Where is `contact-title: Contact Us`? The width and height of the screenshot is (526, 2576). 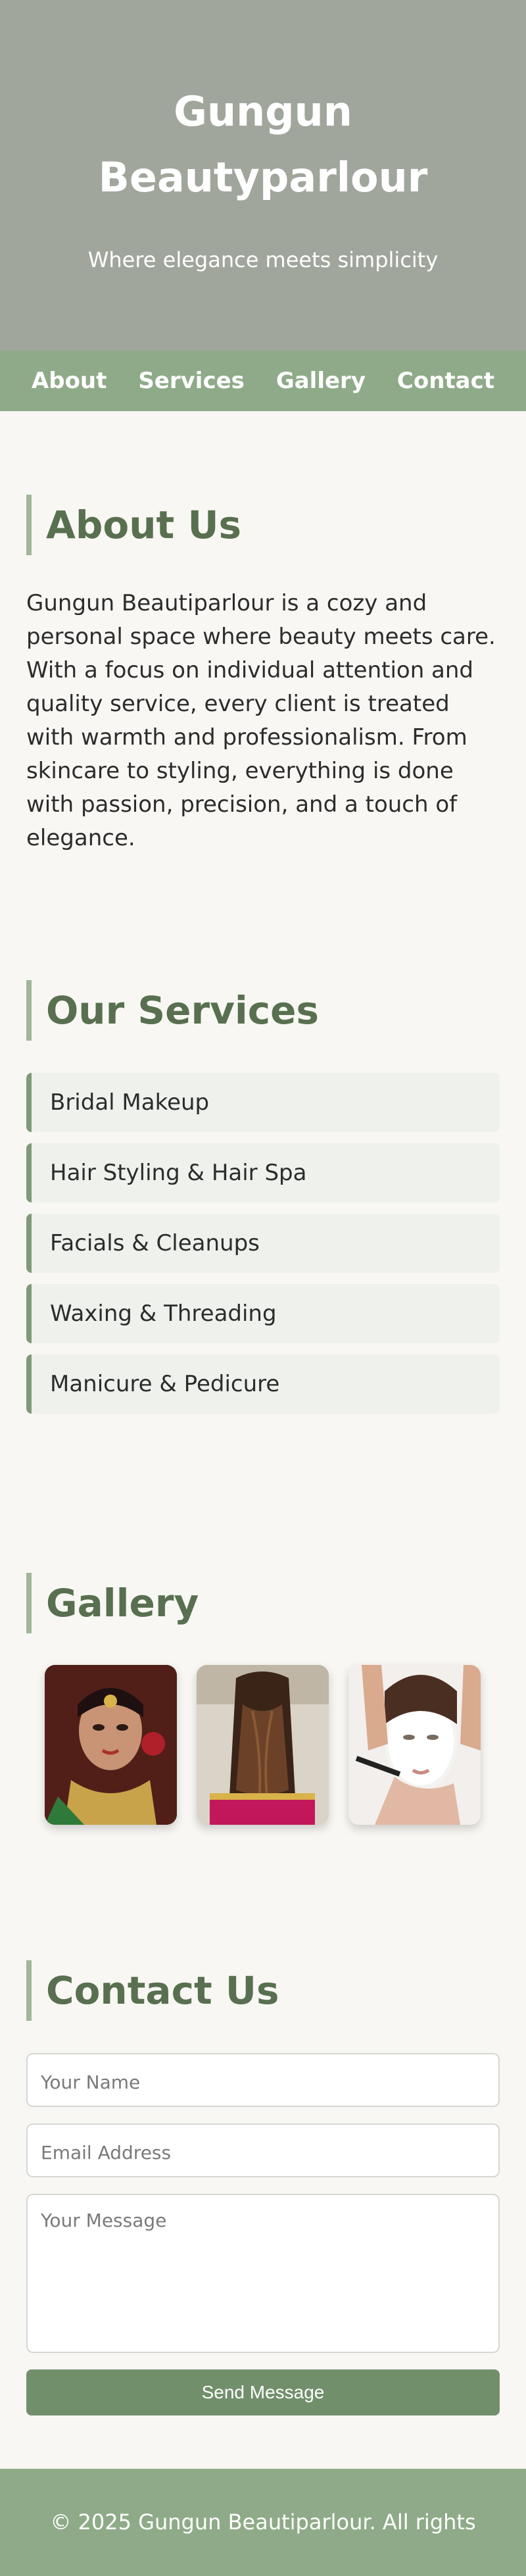
contact-title: Contact Us is located at coordinates (152, 1990).